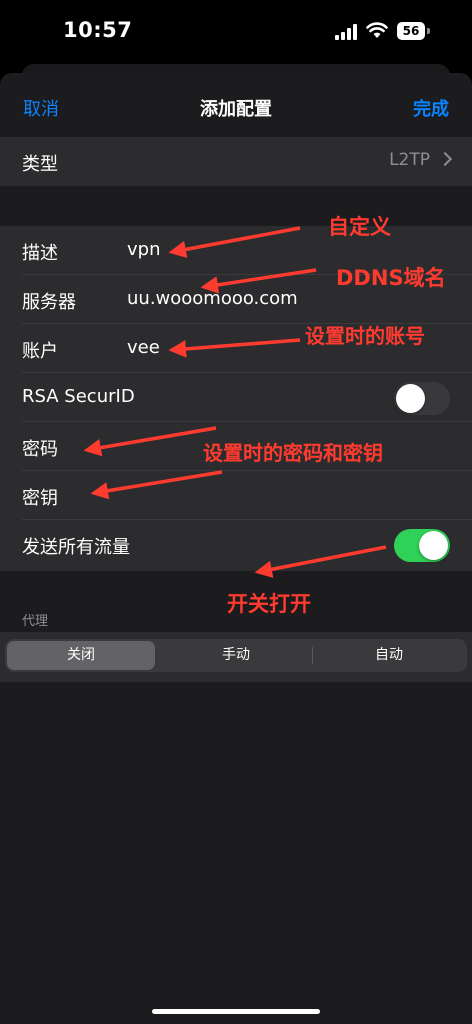 The height and width of the screenshot is (1024, 472). Describe the element at coordinates (234, 242) in the screenshot. I see `annotation-arrow-description` at that location.